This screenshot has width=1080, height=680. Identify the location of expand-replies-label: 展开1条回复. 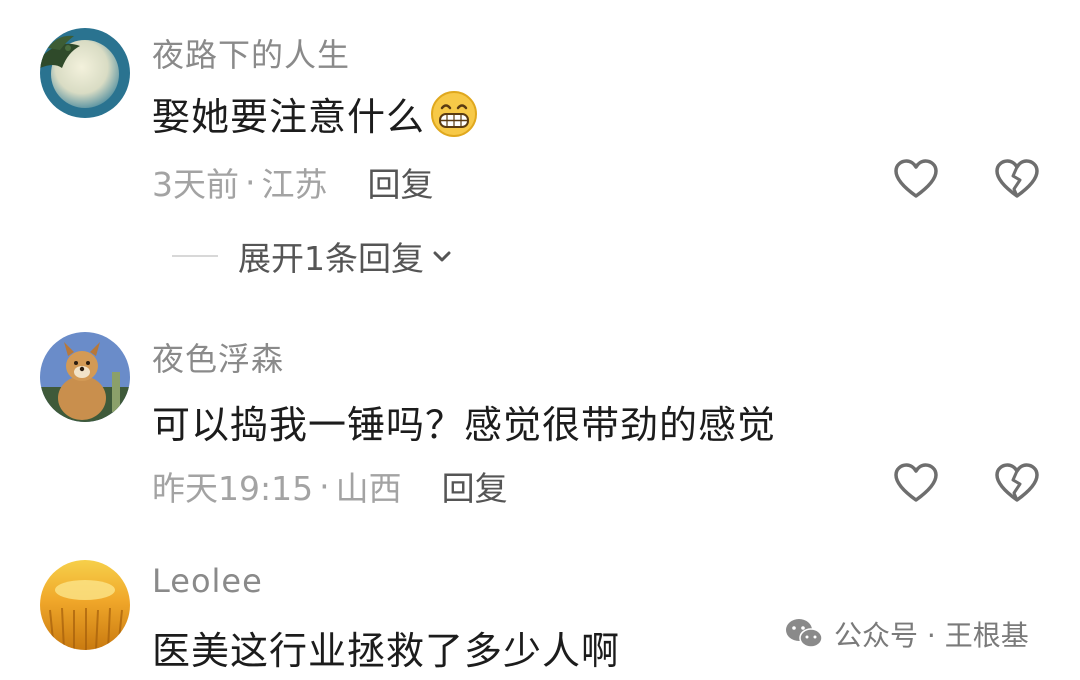
(331, 258).